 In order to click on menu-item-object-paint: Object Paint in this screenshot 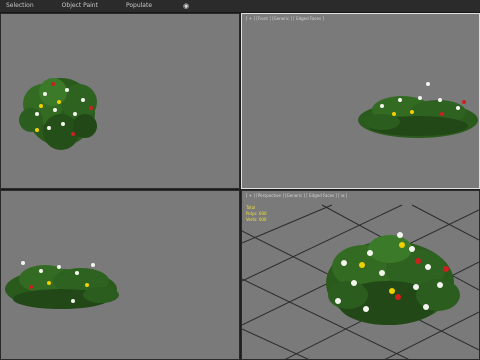, I will do `click(80, 6)`.